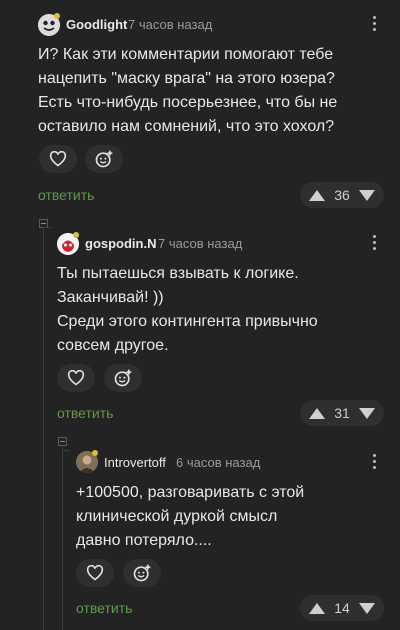 The width and height of the screenshot is (400, 630). I want to click on collapse-thread-button, so click(62, 441).